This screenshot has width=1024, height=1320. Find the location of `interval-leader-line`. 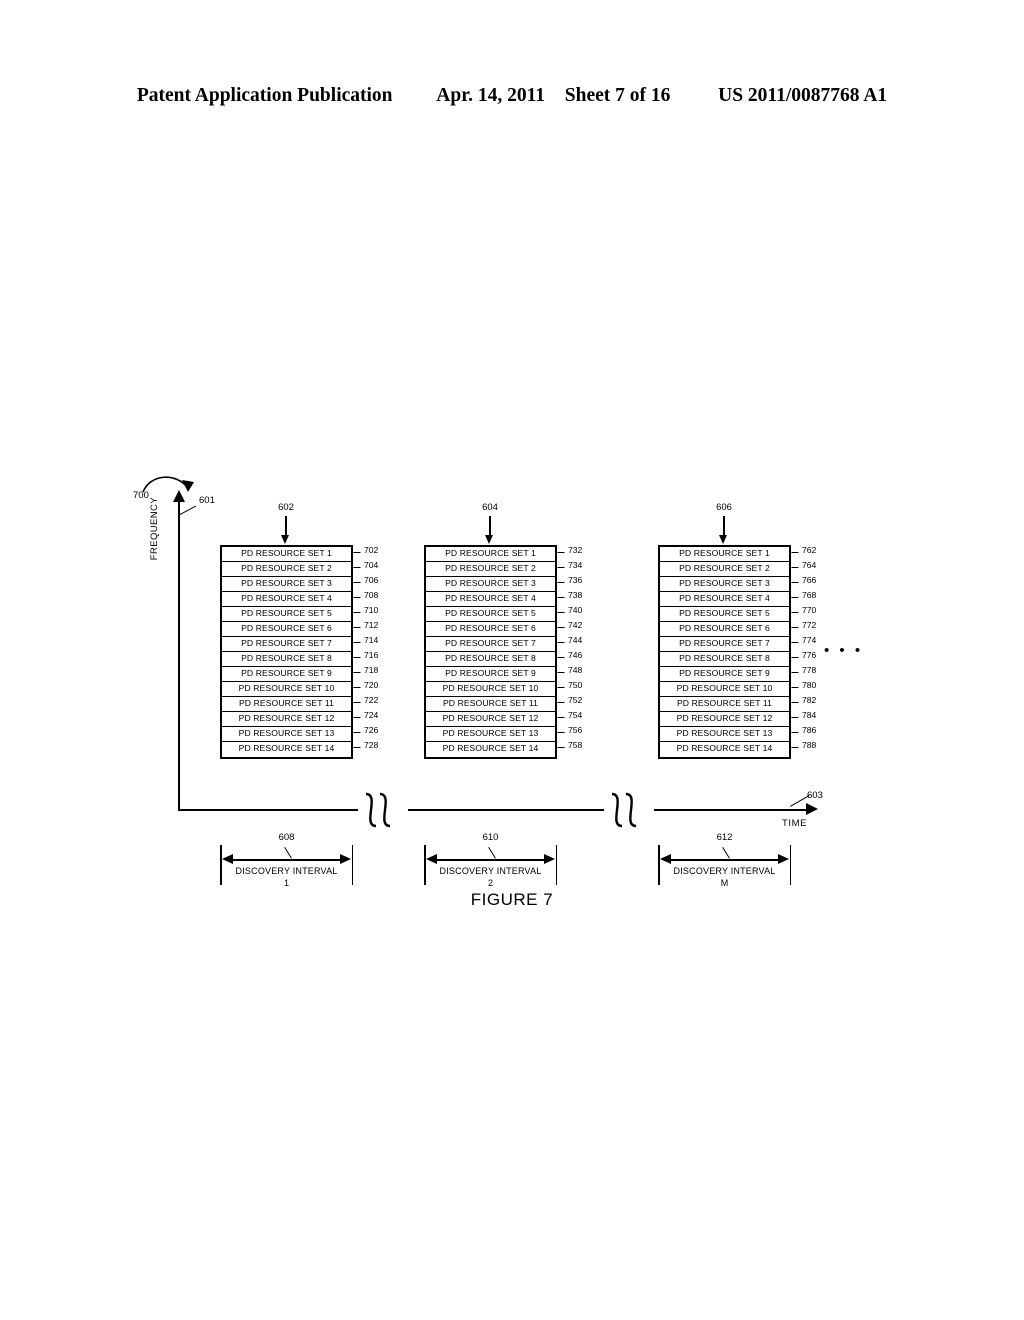

interval-leader-line is located at coordinates (491, 853).